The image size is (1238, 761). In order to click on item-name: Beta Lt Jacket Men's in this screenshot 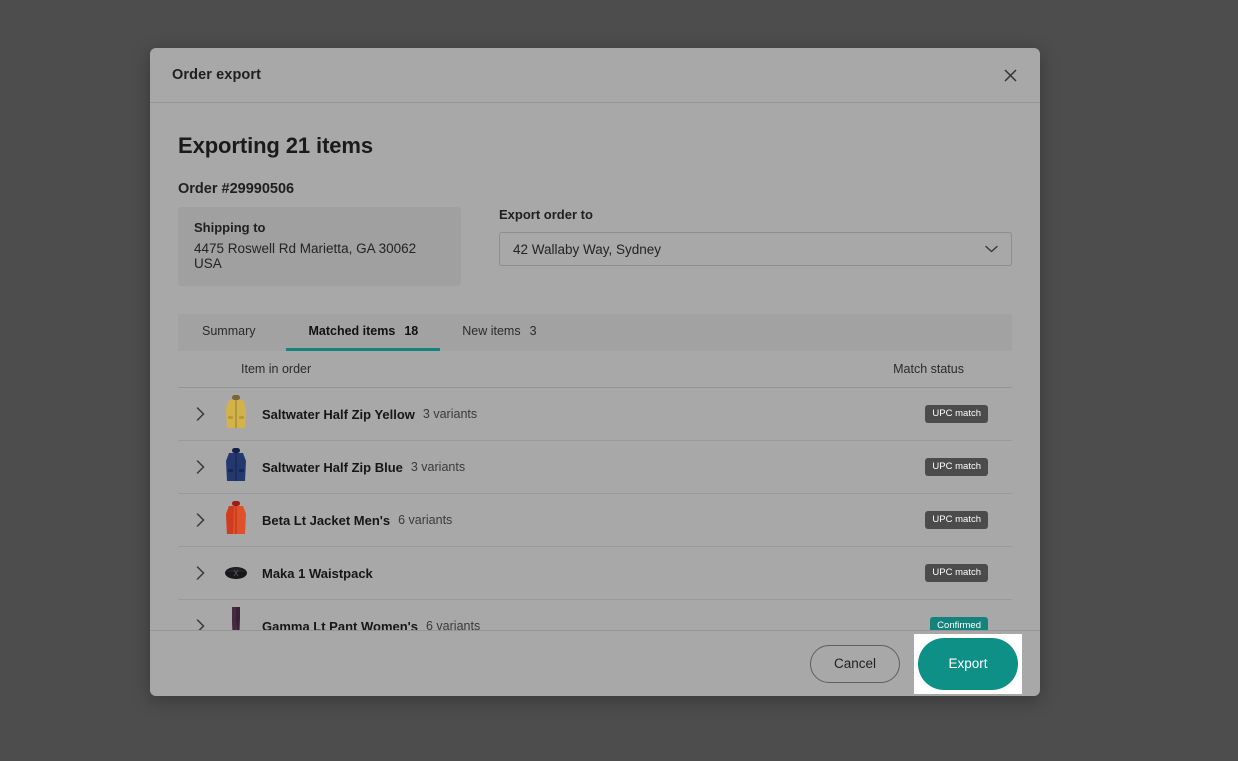, I will do `click(326, 520)`.